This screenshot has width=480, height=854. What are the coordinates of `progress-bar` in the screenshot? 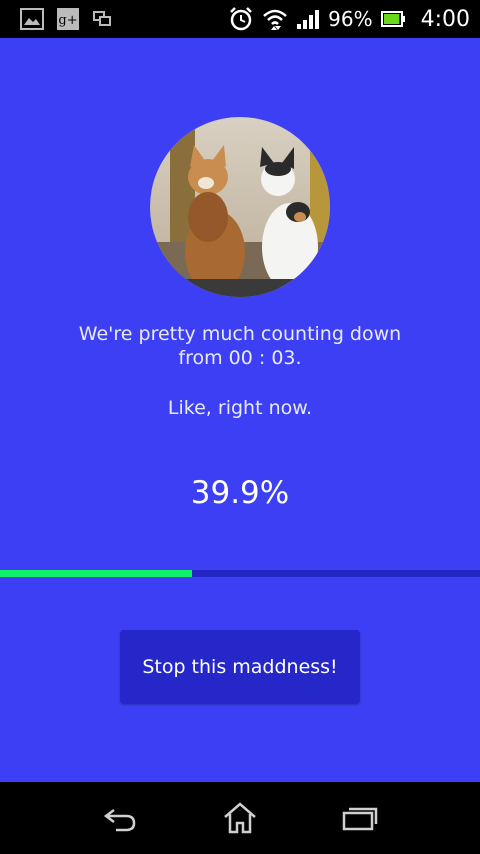 It's located at (240, 573).